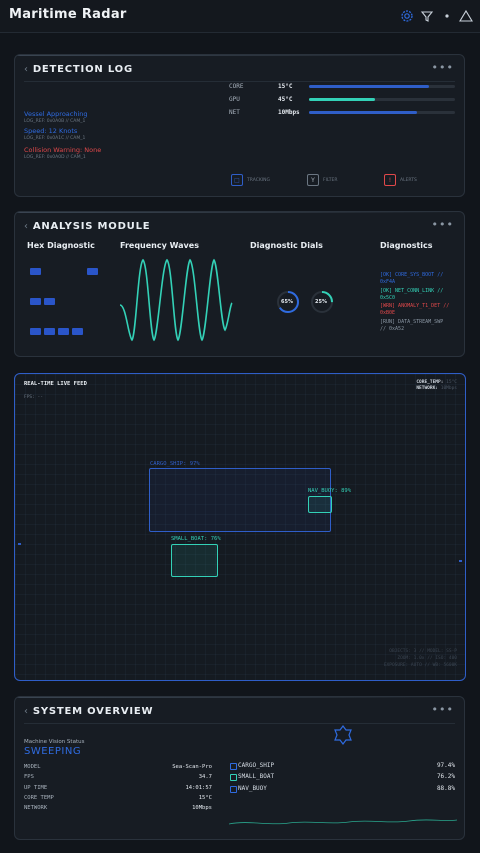  What do you see at coordinates (68, 14) in the screenshot?
I see `app-title: Maritime Radar` at bounding box center [68, 14].